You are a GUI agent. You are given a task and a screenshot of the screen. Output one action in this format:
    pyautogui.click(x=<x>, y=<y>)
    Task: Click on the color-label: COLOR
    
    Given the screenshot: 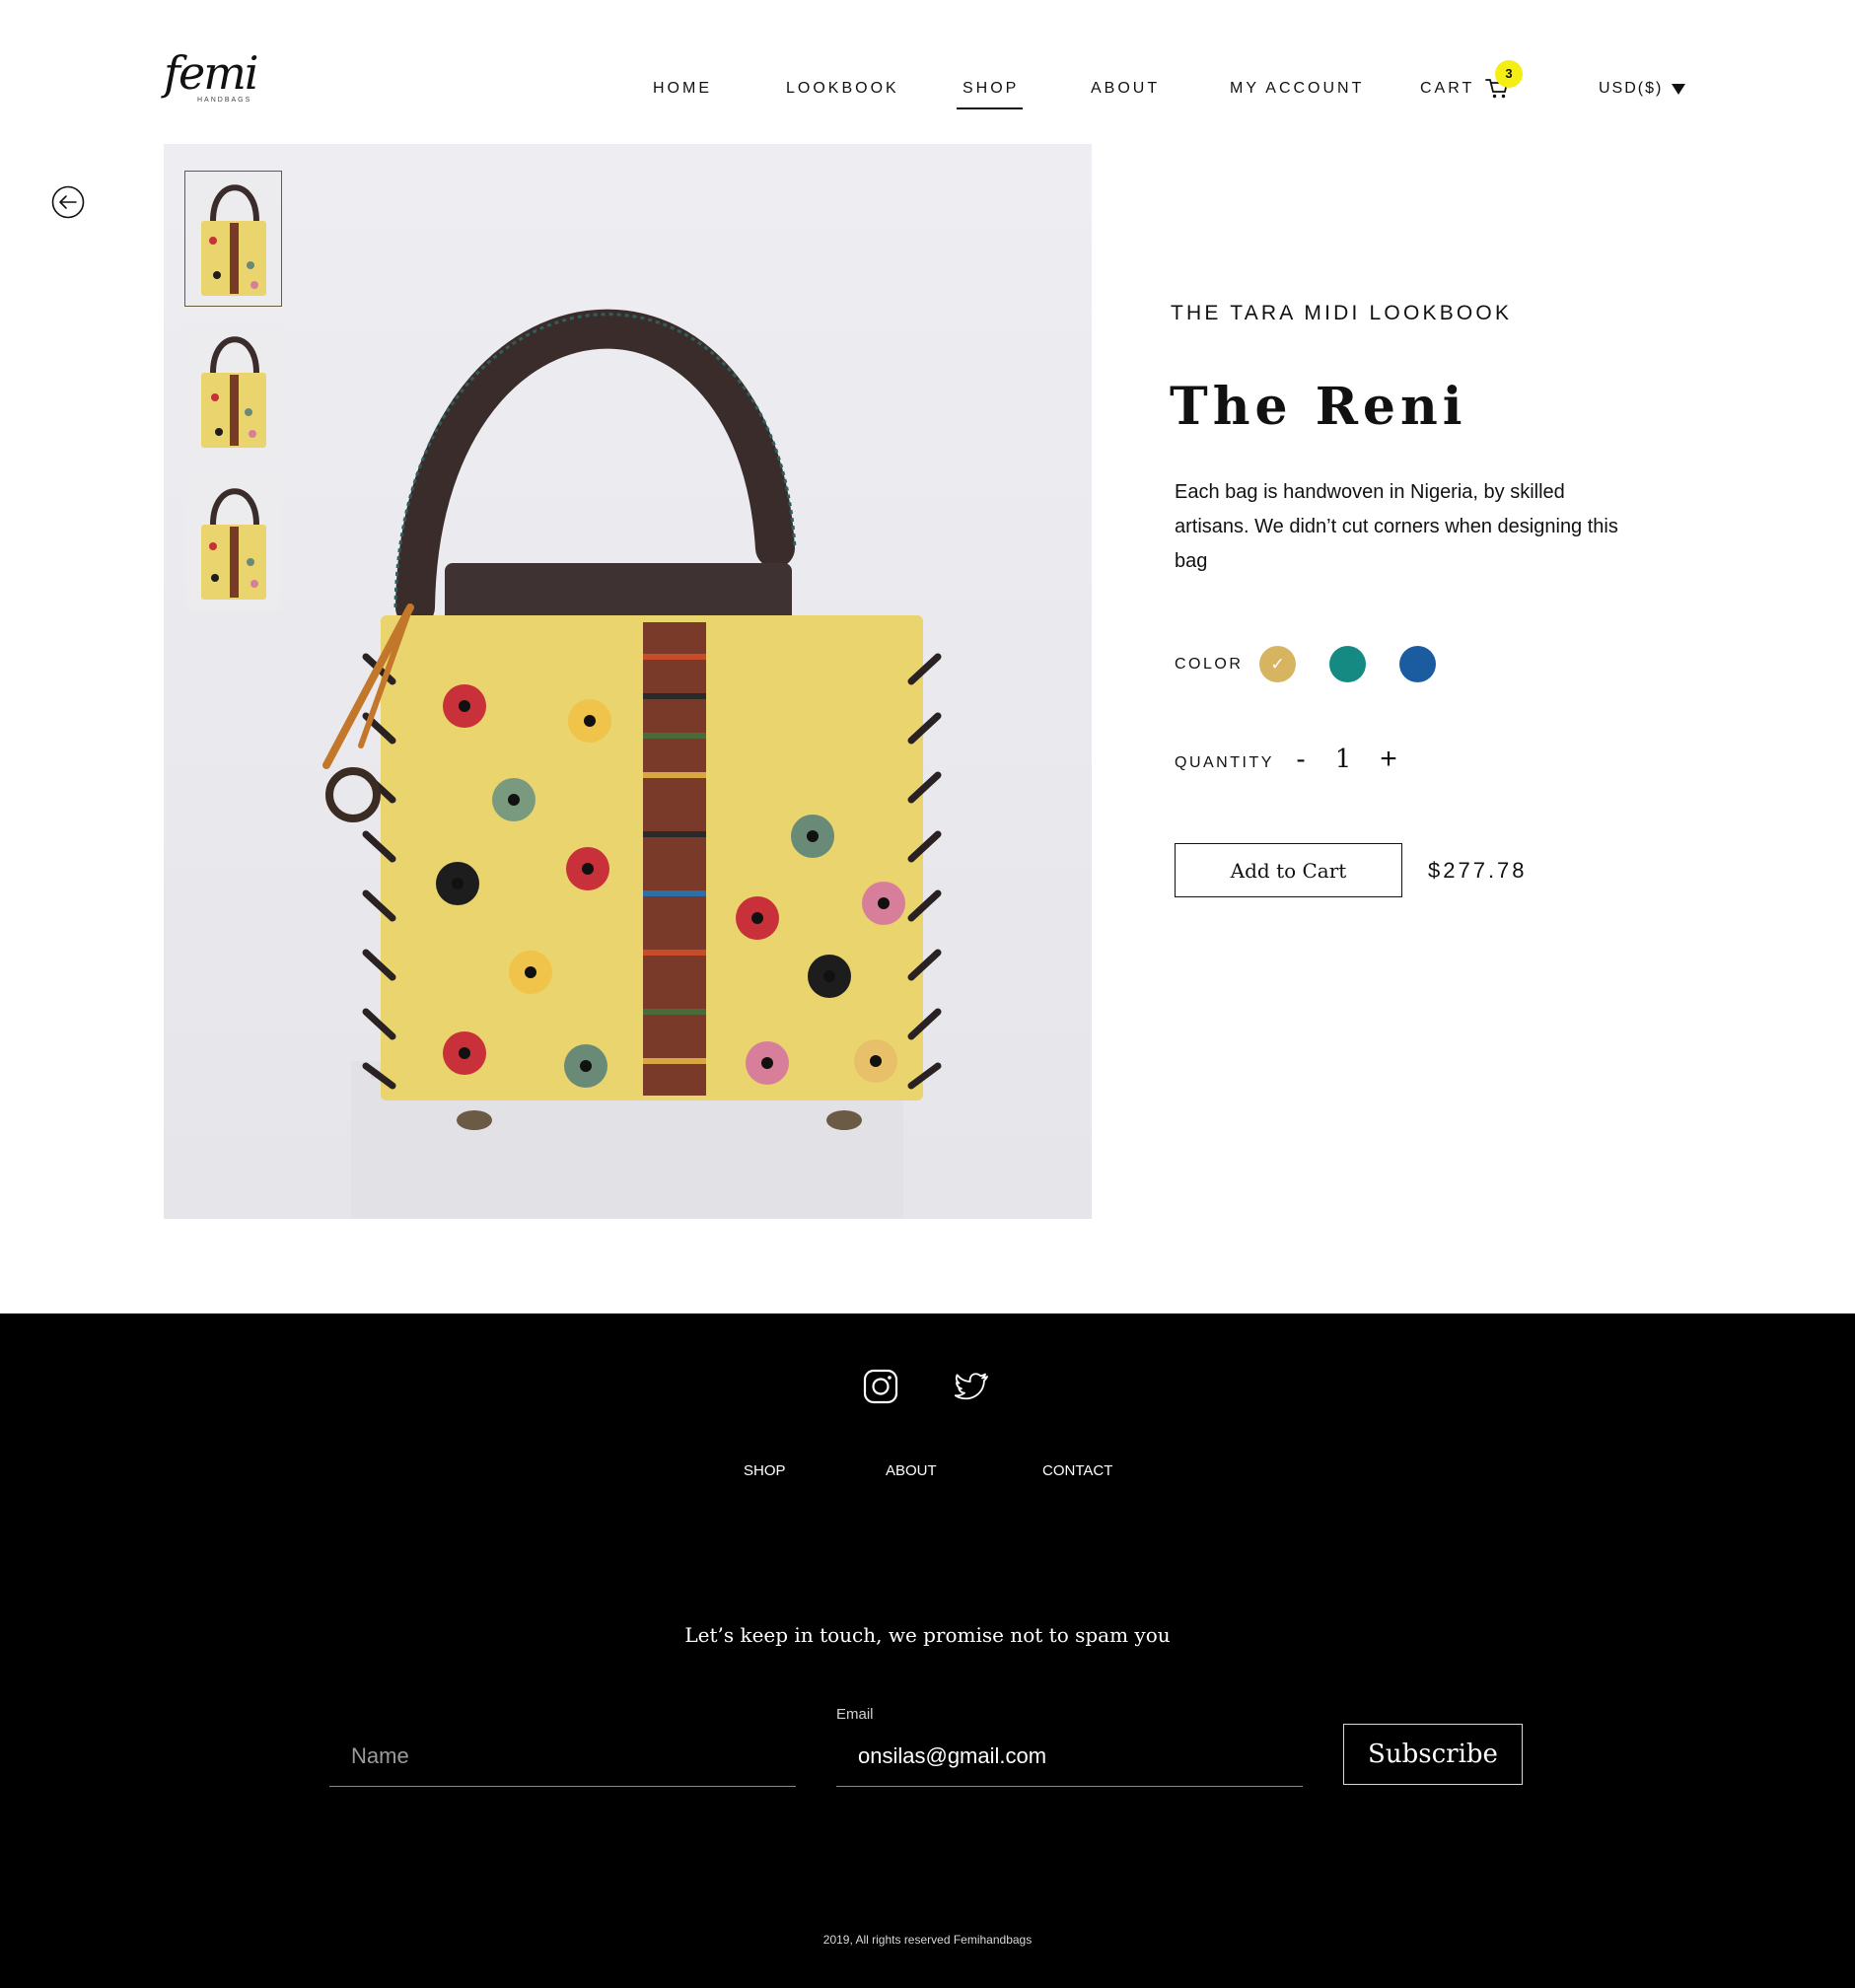 What is the action you would take?
    pyautogui.click(x=1209, y=664)
    